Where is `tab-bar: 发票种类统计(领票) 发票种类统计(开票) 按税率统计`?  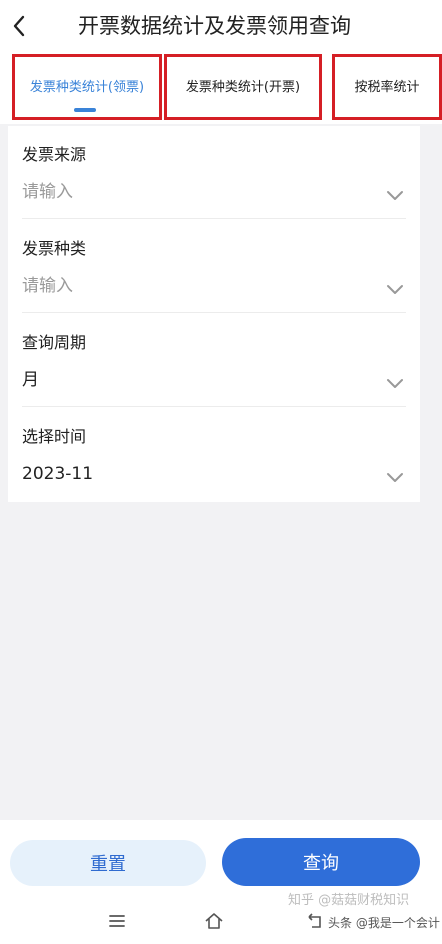 tab-bar: 发票种类统计(领票) 发票种类统计(开票) 按税率统计 is located at coordinates (221, 88).